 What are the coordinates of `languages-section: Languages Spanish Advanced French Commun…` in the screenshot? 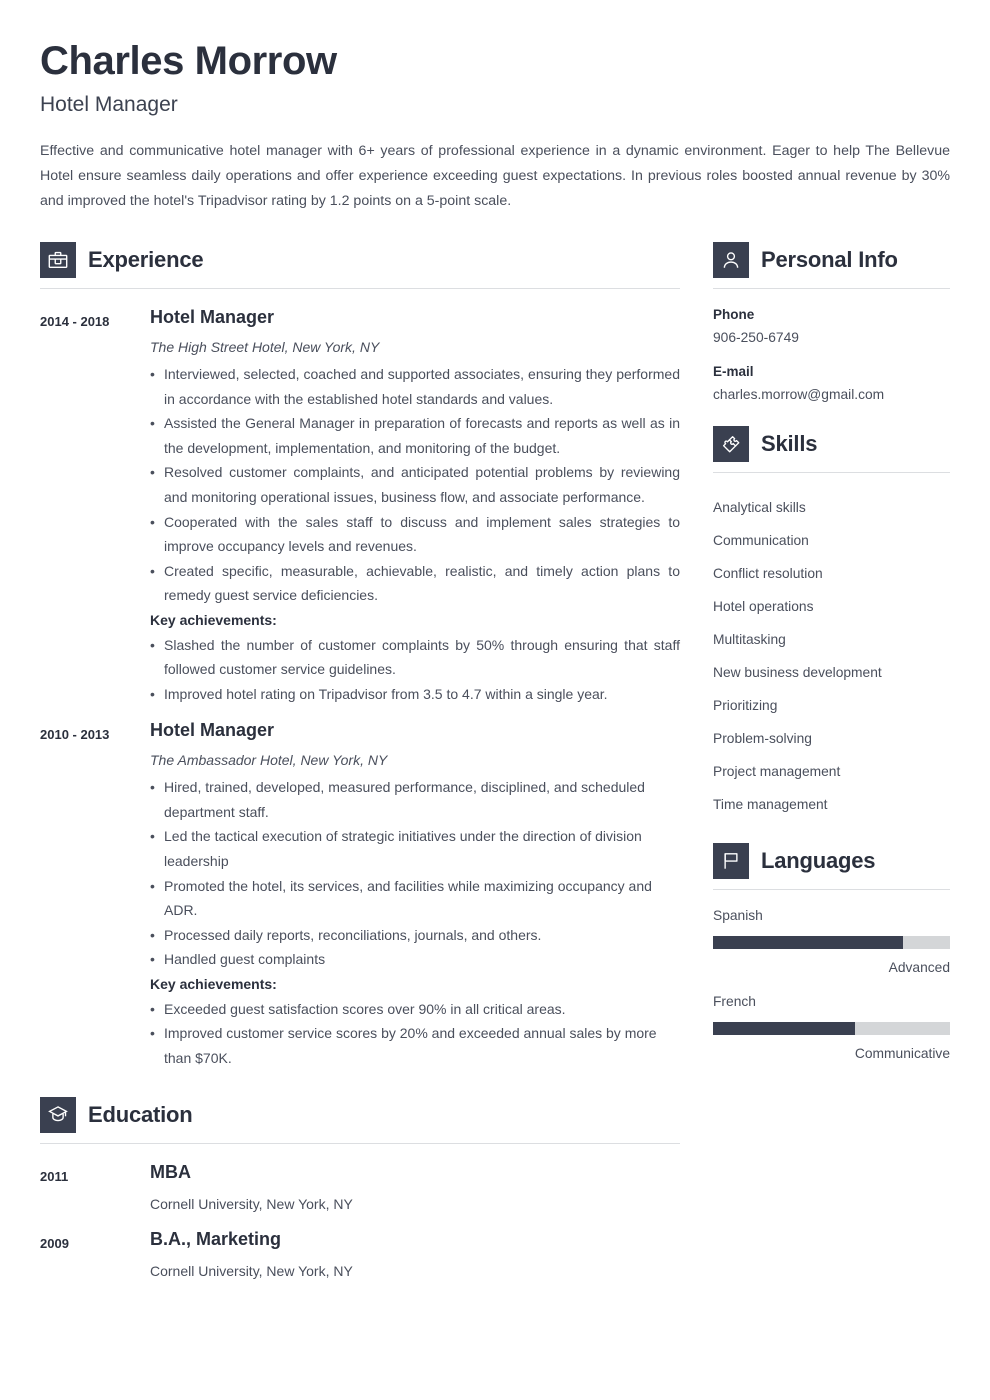 It's located at (831, 952).